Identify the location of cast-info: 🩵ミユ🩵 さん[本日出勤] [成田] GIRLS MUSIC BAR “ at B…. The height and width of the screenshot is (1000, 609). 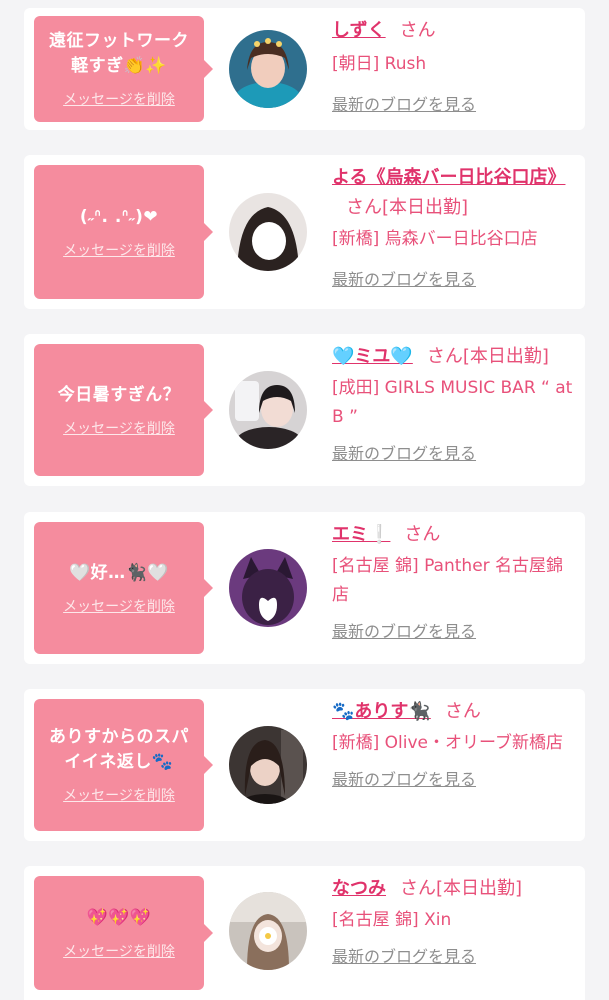
(456, 403).